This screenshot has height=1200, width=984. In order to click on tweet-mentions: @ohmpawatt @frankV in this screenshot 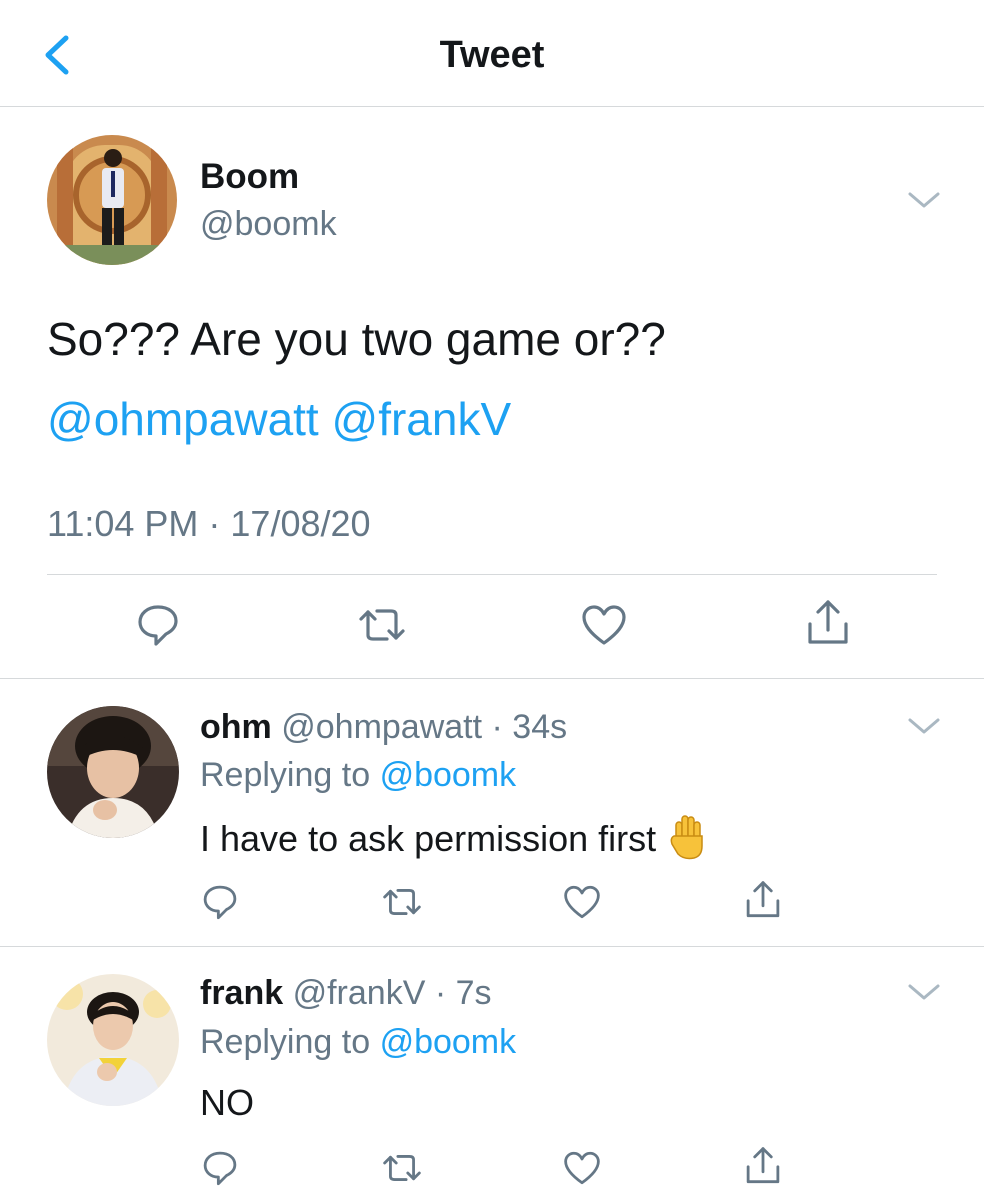, I will do `click(279, 419)`.